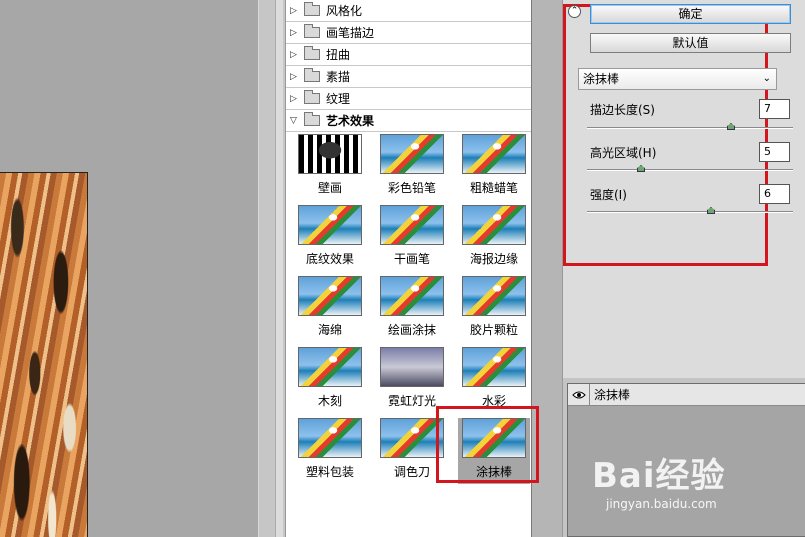  What do you see at coordinates (601, 79) in the screenshot?
I see `filter-select-value: 涂抹棒` at bounding box center [601, 79].